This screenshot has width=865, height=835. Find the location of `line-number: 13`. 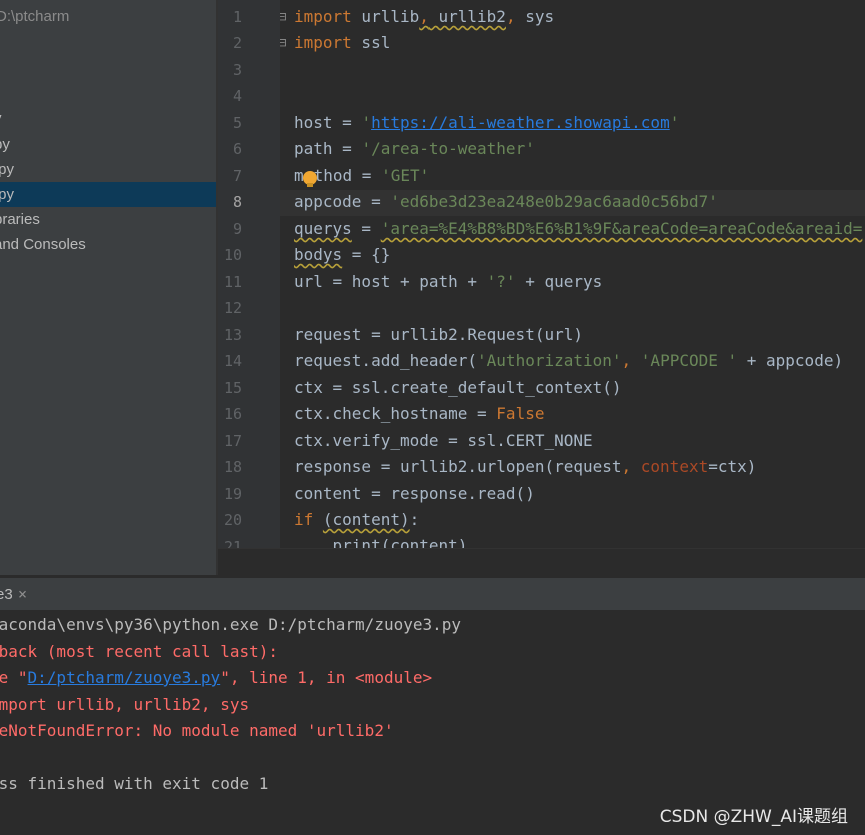

line-number: 13 is located at coordinates (232, 335).